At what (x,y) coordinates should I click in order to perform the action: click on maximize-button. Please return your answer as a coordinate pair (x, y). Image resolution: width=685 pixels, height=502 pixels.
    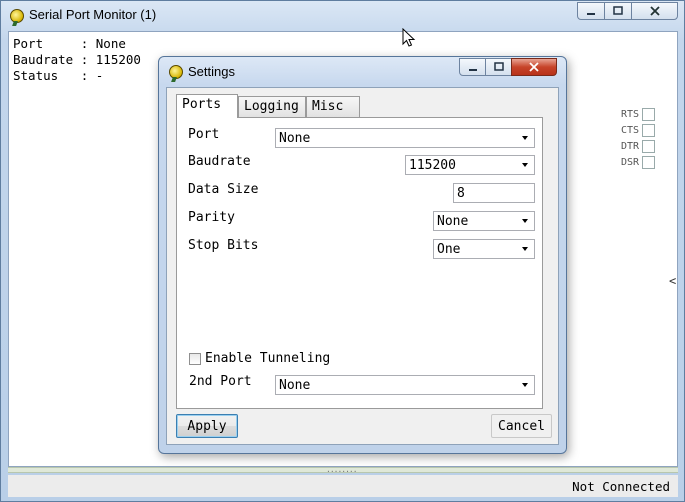
    Looking at the image, I should click on (618, 11).